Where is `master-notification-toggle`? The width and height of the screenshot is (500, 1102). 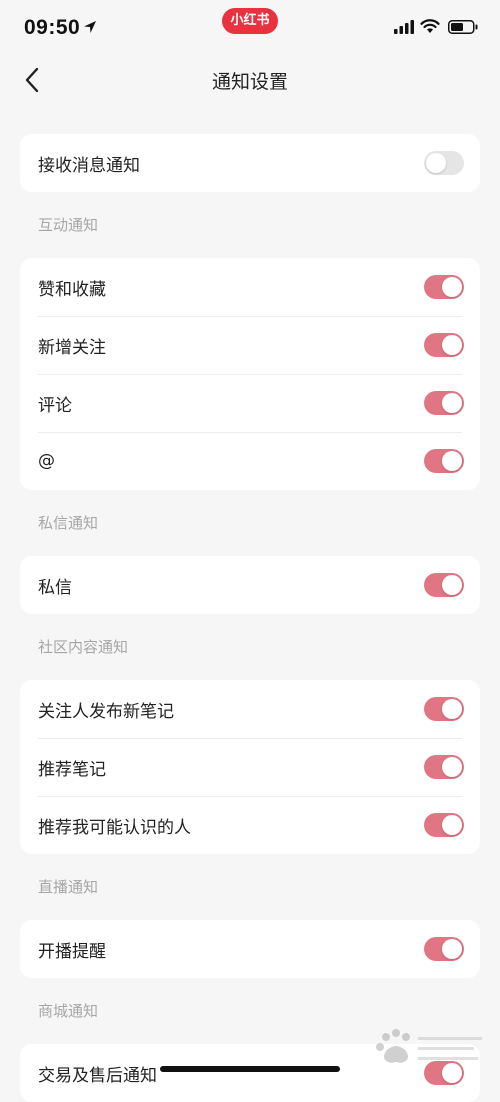
master-notification-toggle is located at coordinates (444, 163).